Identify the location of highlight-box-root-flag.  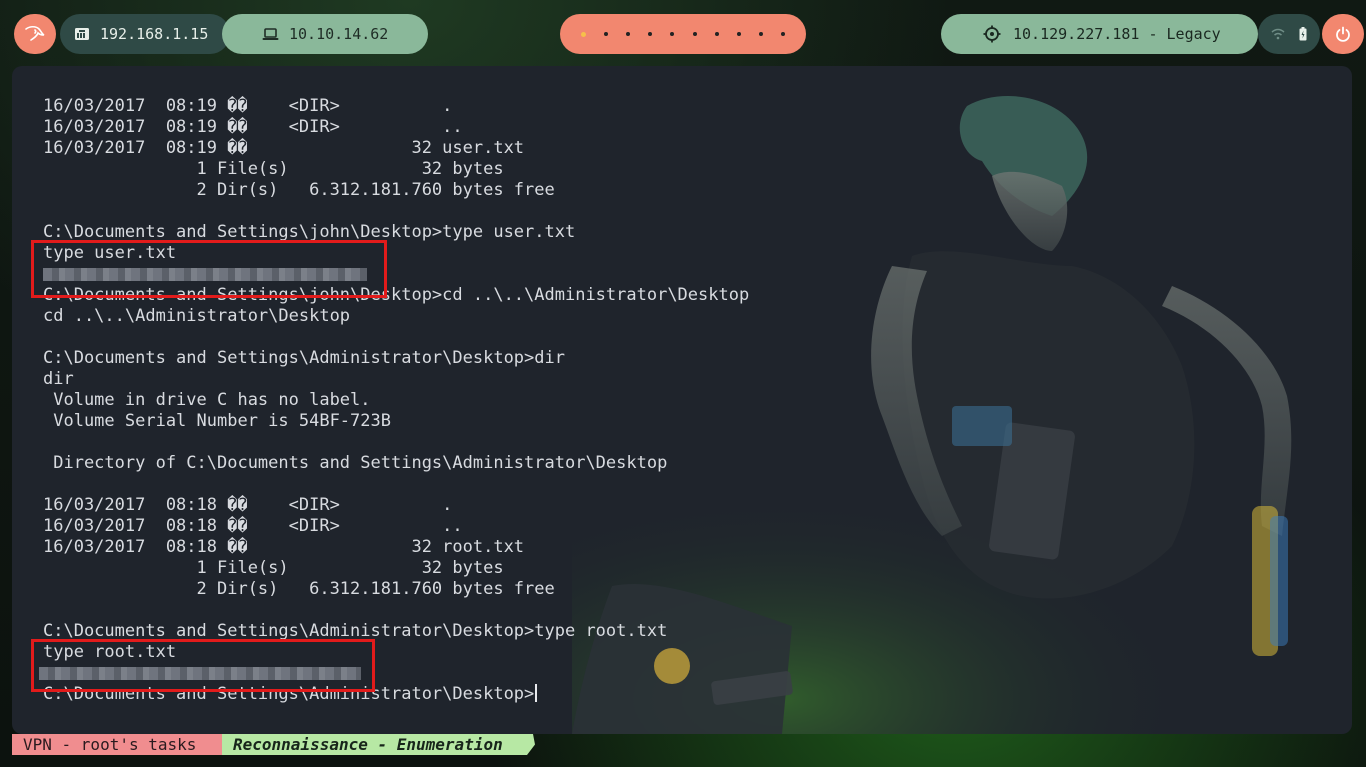
(203, 665).